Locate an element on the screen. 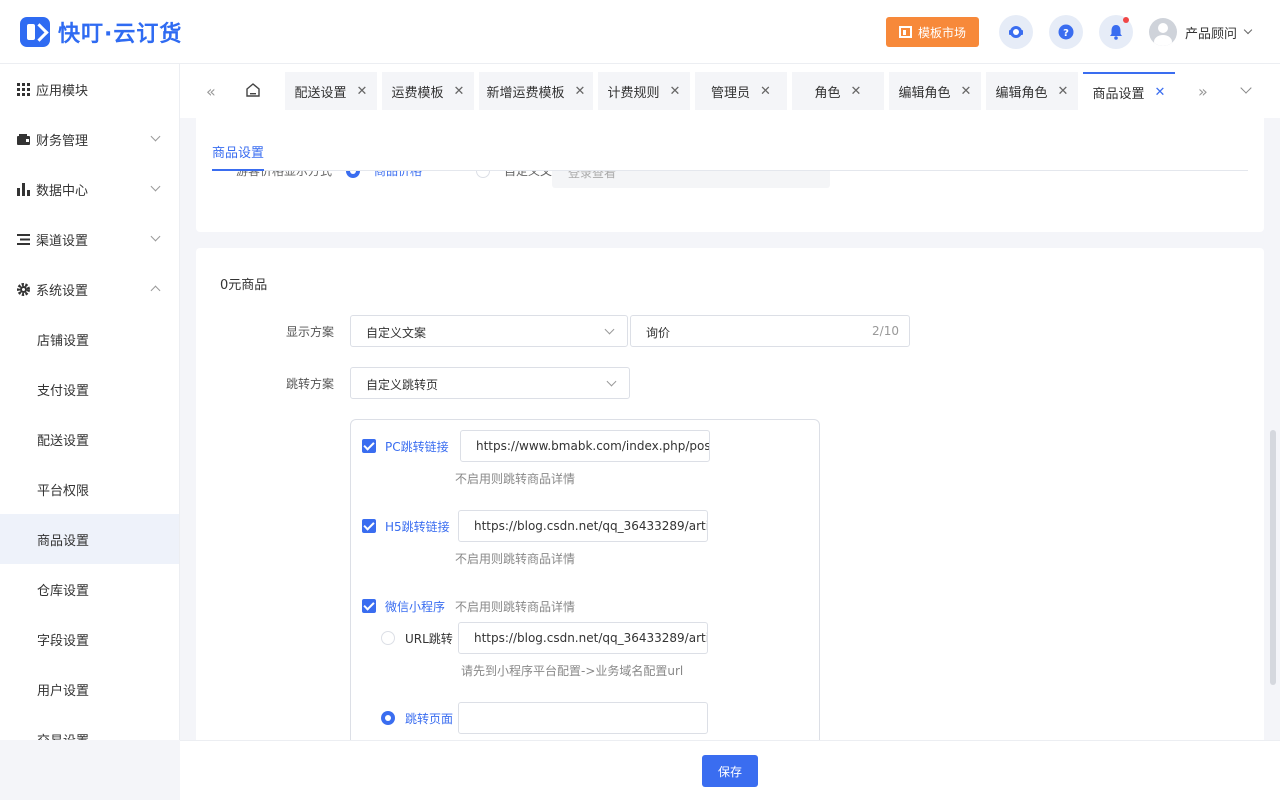 Image resolution: width=1280 pixels, height=800 pixels. tabs-dropdown-icon is located at coordinates (1246, 88).